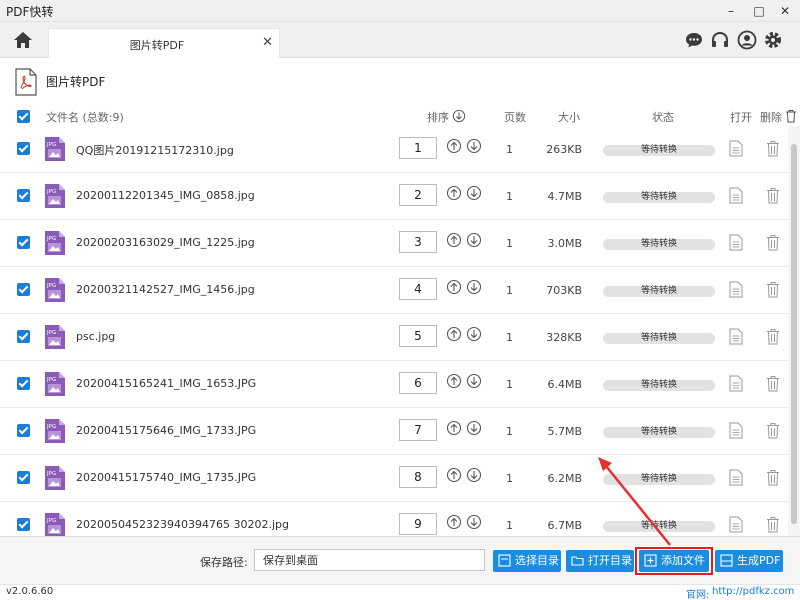 This screenshot has height=600, width=800. I want to click on select-all-checkbox, so click(23, 116).